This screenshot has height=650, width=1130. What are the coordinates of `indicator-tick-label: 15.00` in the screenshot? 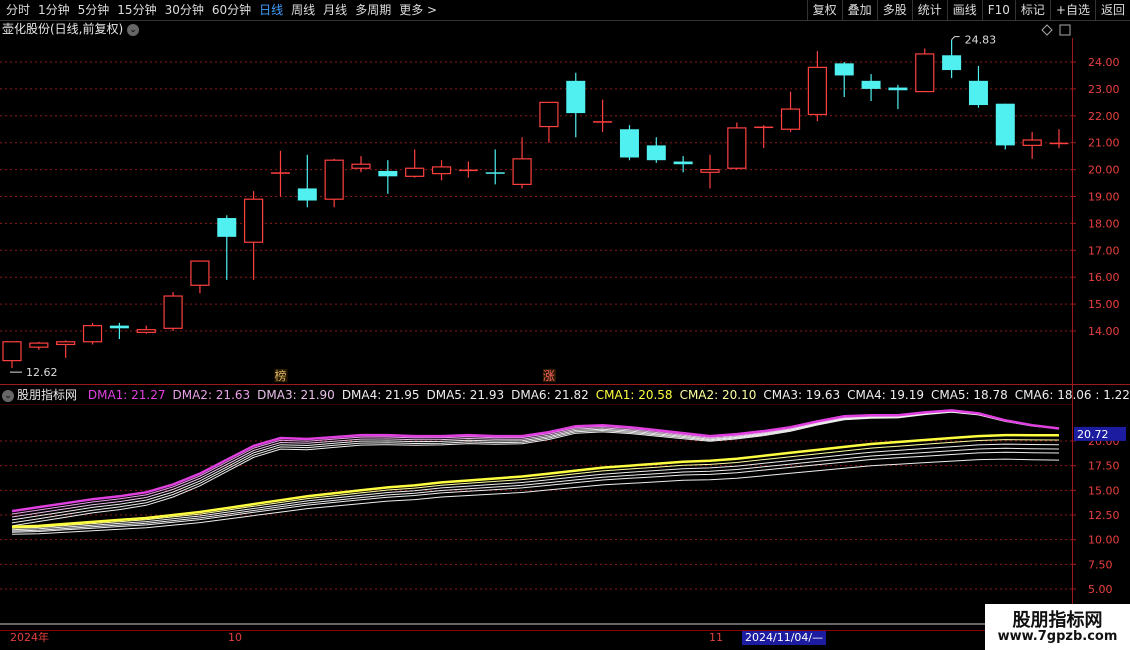 It's located at (1104, 490).